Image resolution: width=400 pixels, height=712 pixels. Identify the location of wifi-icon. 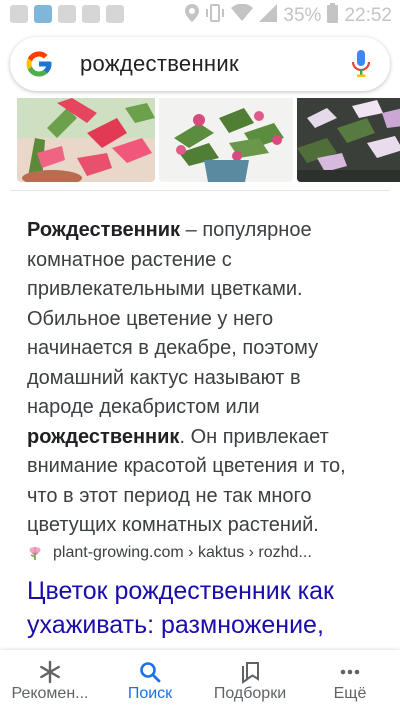
(242, 15).